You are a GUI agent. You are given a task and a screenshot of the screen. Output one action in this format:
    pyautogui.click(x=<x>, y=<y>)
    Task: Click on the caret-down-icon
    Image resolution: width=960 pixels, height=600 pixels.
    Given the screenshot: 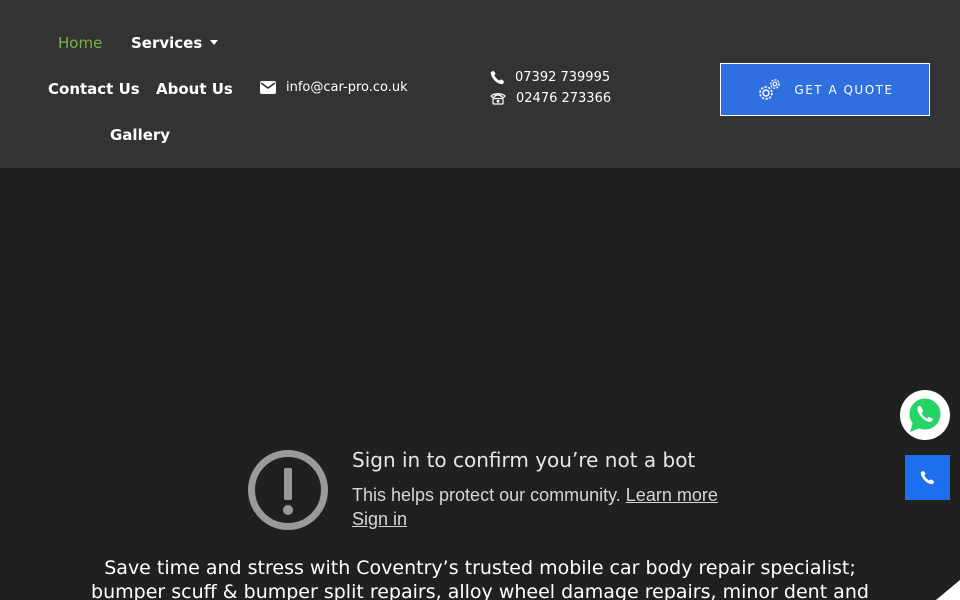 What is the action you would take?
    pyautogui.click(x=214, y=42)
    